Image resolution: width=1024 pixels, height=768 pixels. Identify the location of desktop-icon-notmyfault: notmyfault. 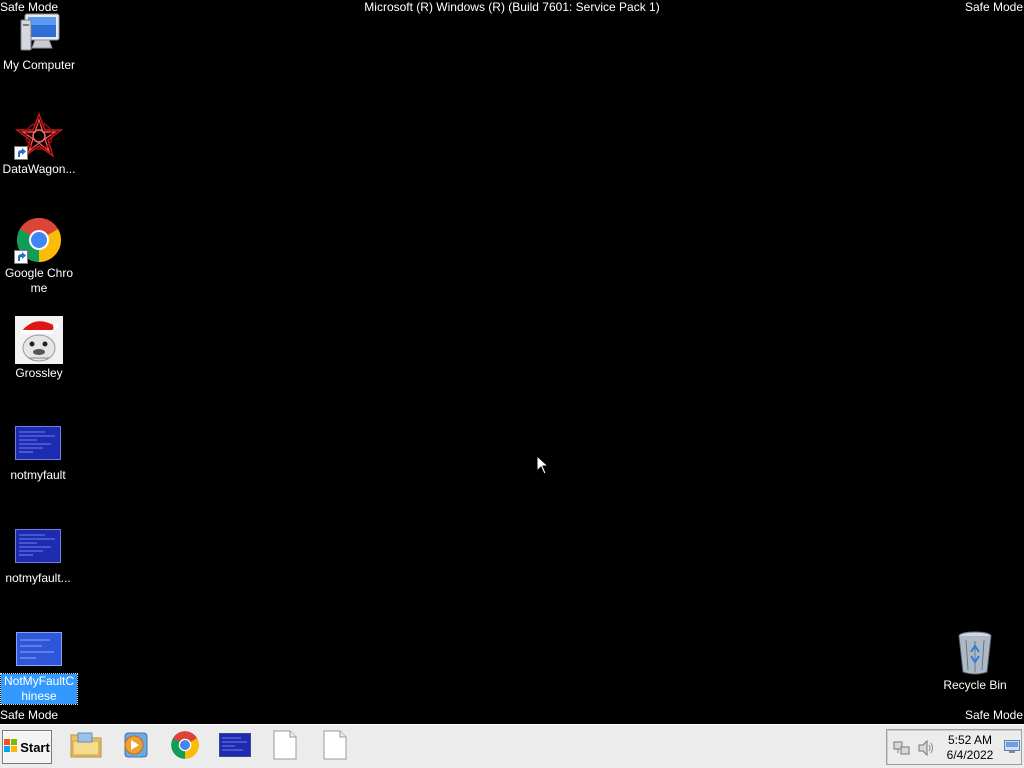
(38, 452).